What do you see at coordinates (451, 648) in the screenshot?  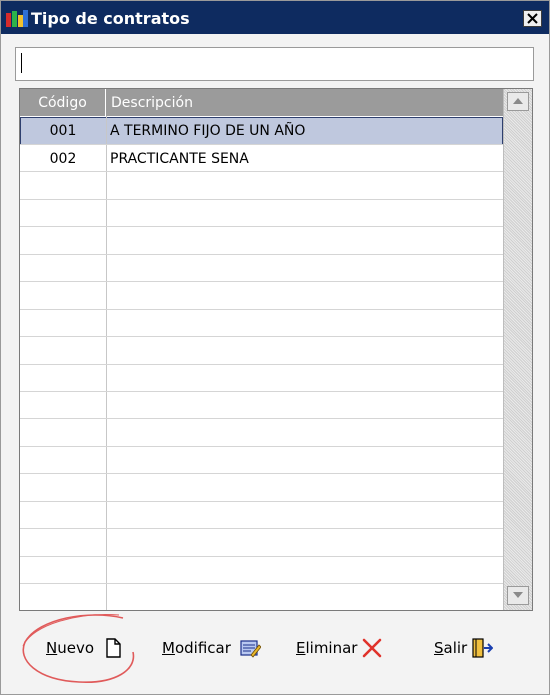 I see `exit-button-label: Salir` at bounding box center [451, 648].